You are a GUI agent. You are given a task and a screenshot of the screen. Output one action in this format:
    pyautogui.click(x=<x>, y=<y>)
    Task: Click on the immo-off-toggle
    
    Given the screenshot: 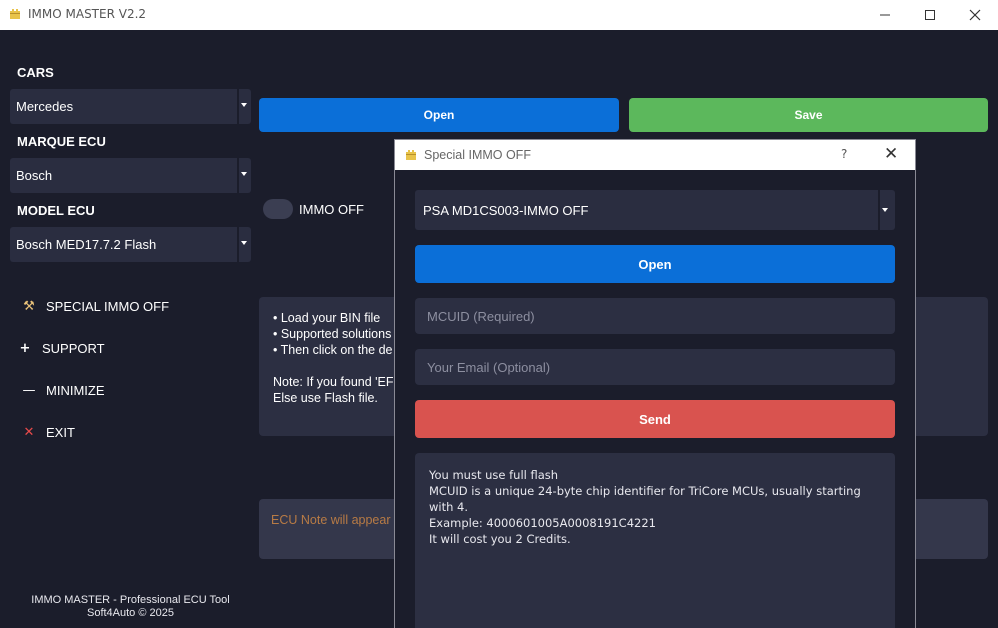 What is the action you would take?
    pyautogui.click(x=278, y=209)
    